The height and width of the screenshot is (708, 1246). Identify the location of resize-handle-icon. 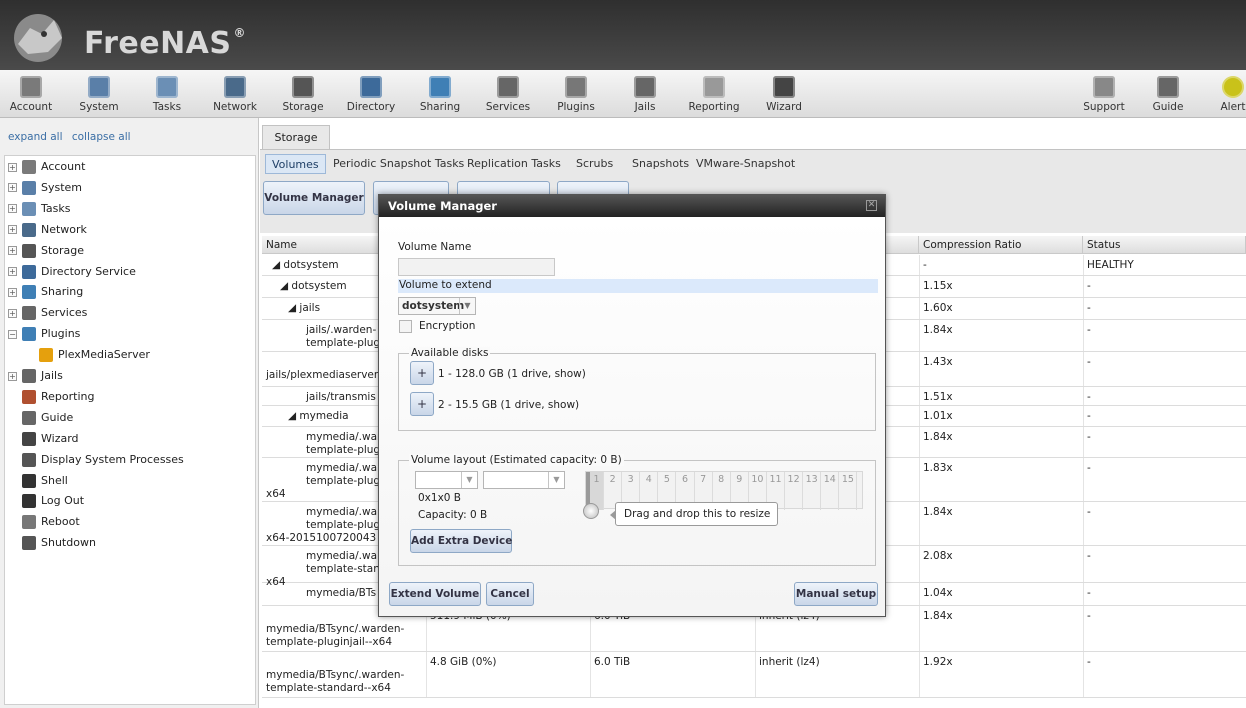
(591, 511).